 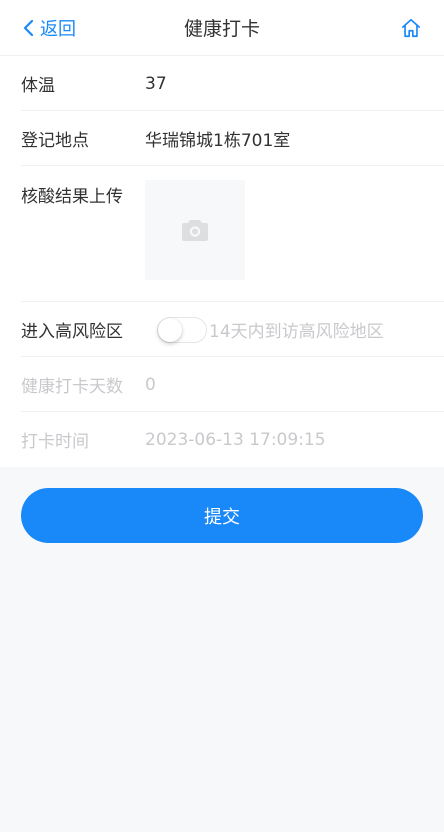 I want to click on submit-button: 提交, so click(x=222, y=515).